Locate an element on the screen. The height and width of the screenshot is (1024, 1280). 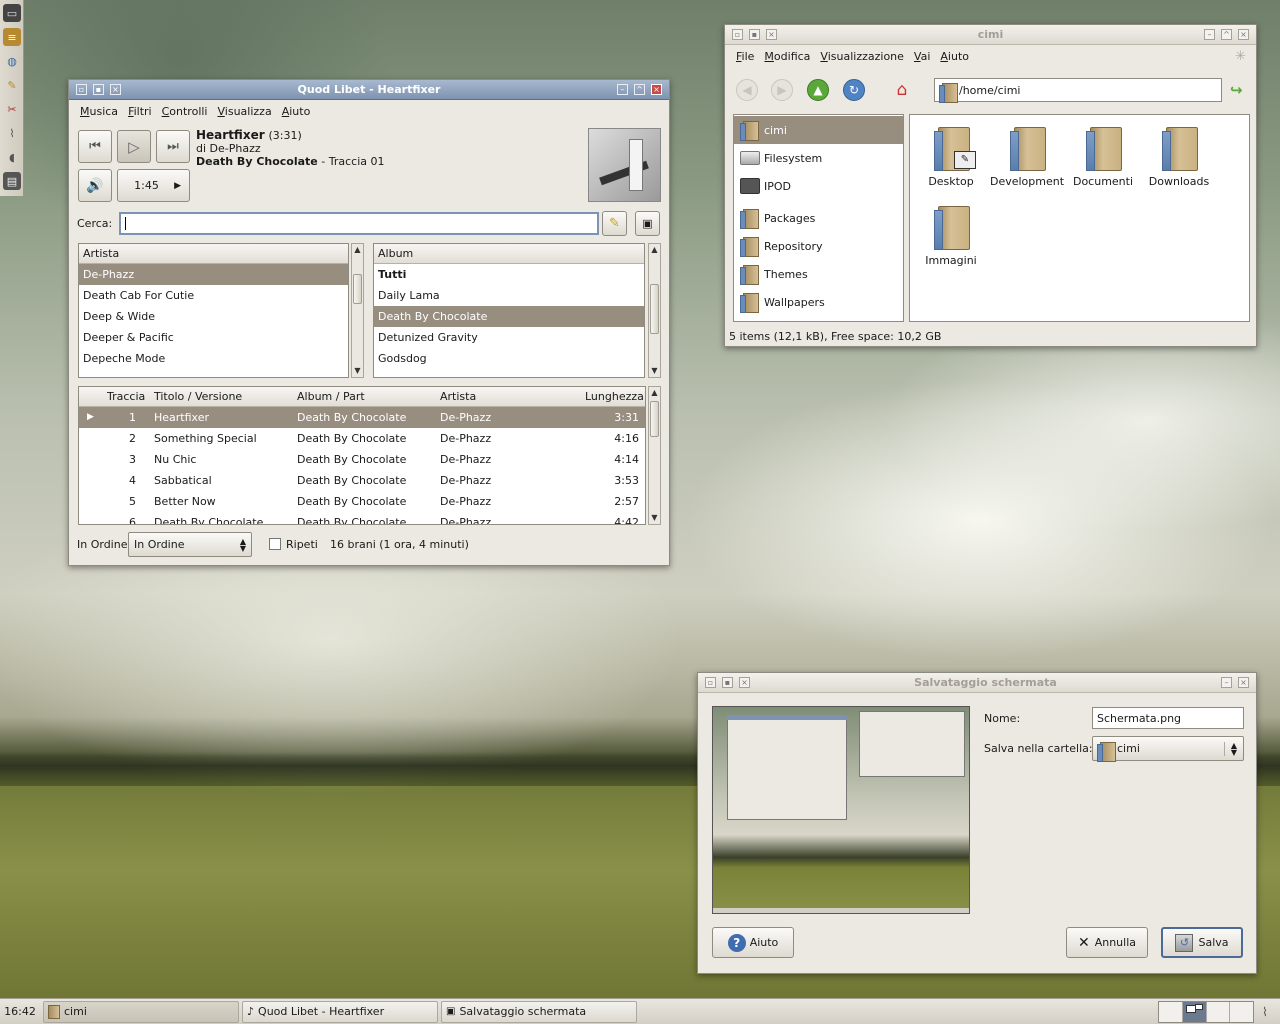
menu-file: File is located at coordinates (745, 56).